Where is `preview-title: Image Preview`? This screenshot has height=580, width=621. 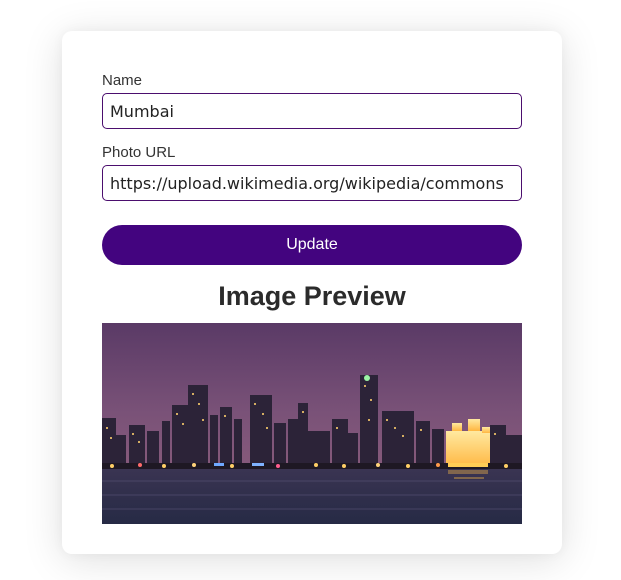
preview-title: Image Preview is located at coordinates (312, 296).